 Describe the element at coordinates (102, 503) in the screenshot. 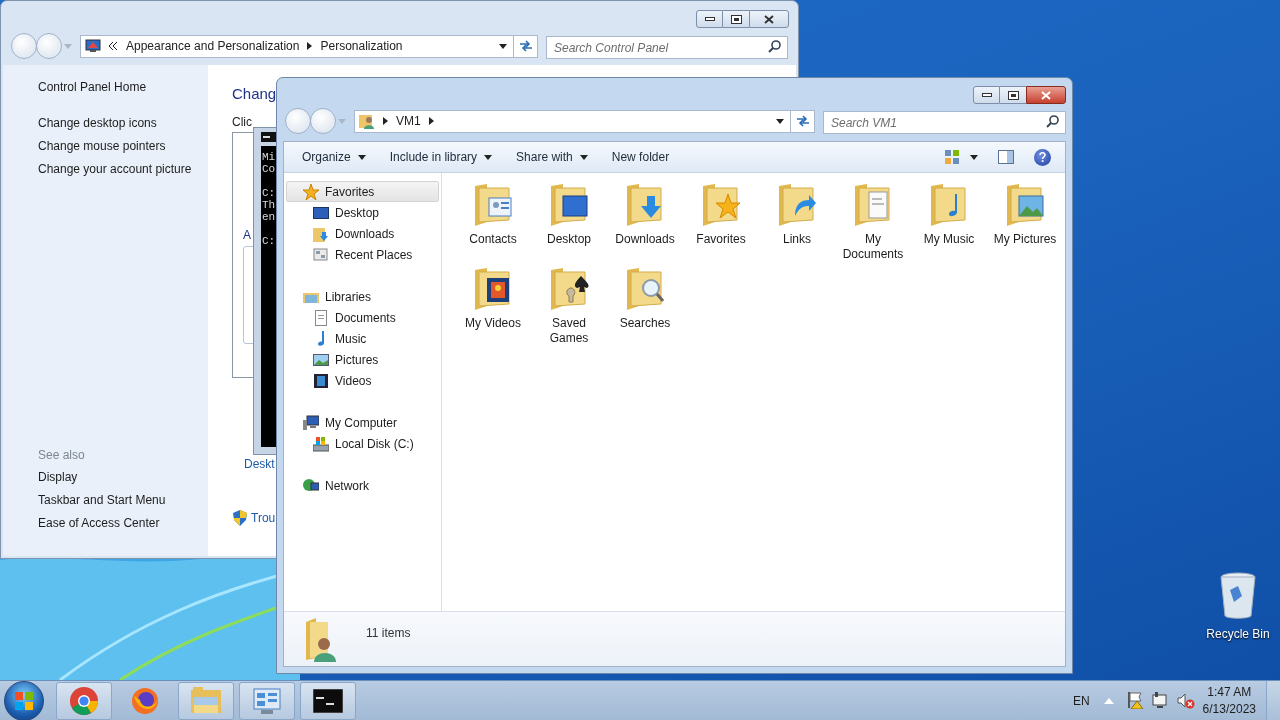

I see `see-also-link: Taskbar and Start Menu` at that location.